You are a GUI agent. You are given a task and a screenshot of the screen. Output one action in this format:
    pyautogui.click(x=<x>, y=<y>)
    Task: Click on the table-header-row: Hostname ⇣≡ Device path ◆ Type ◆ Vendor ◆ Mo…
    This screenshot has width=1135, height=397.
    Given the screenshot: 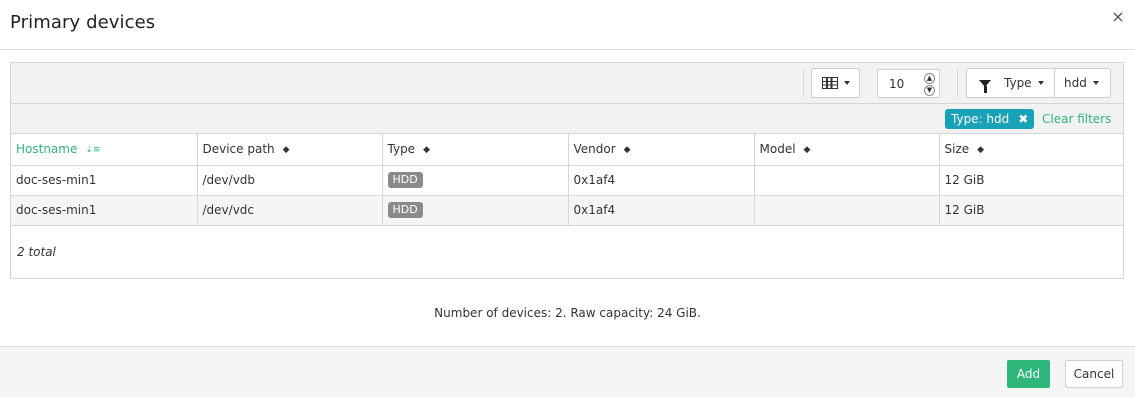 What is the action you would take?
    pyautogui.click(x=567, y=150)
    